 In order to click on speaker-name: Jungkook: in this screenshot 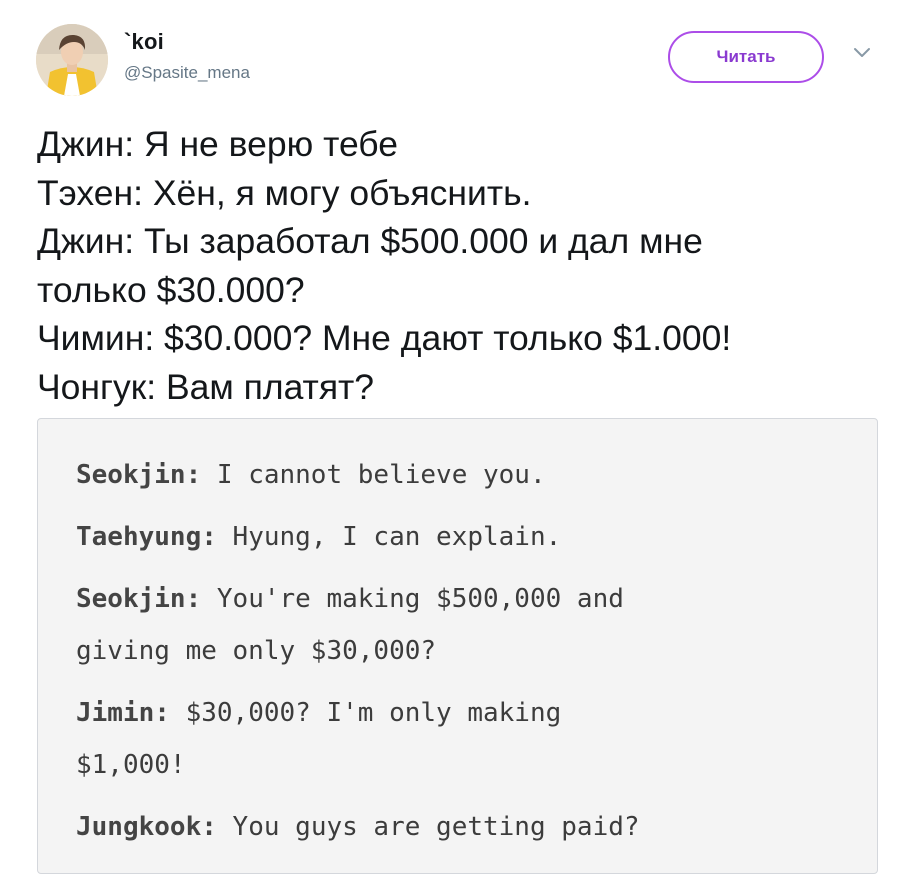, I will do `click(146, 827)`.